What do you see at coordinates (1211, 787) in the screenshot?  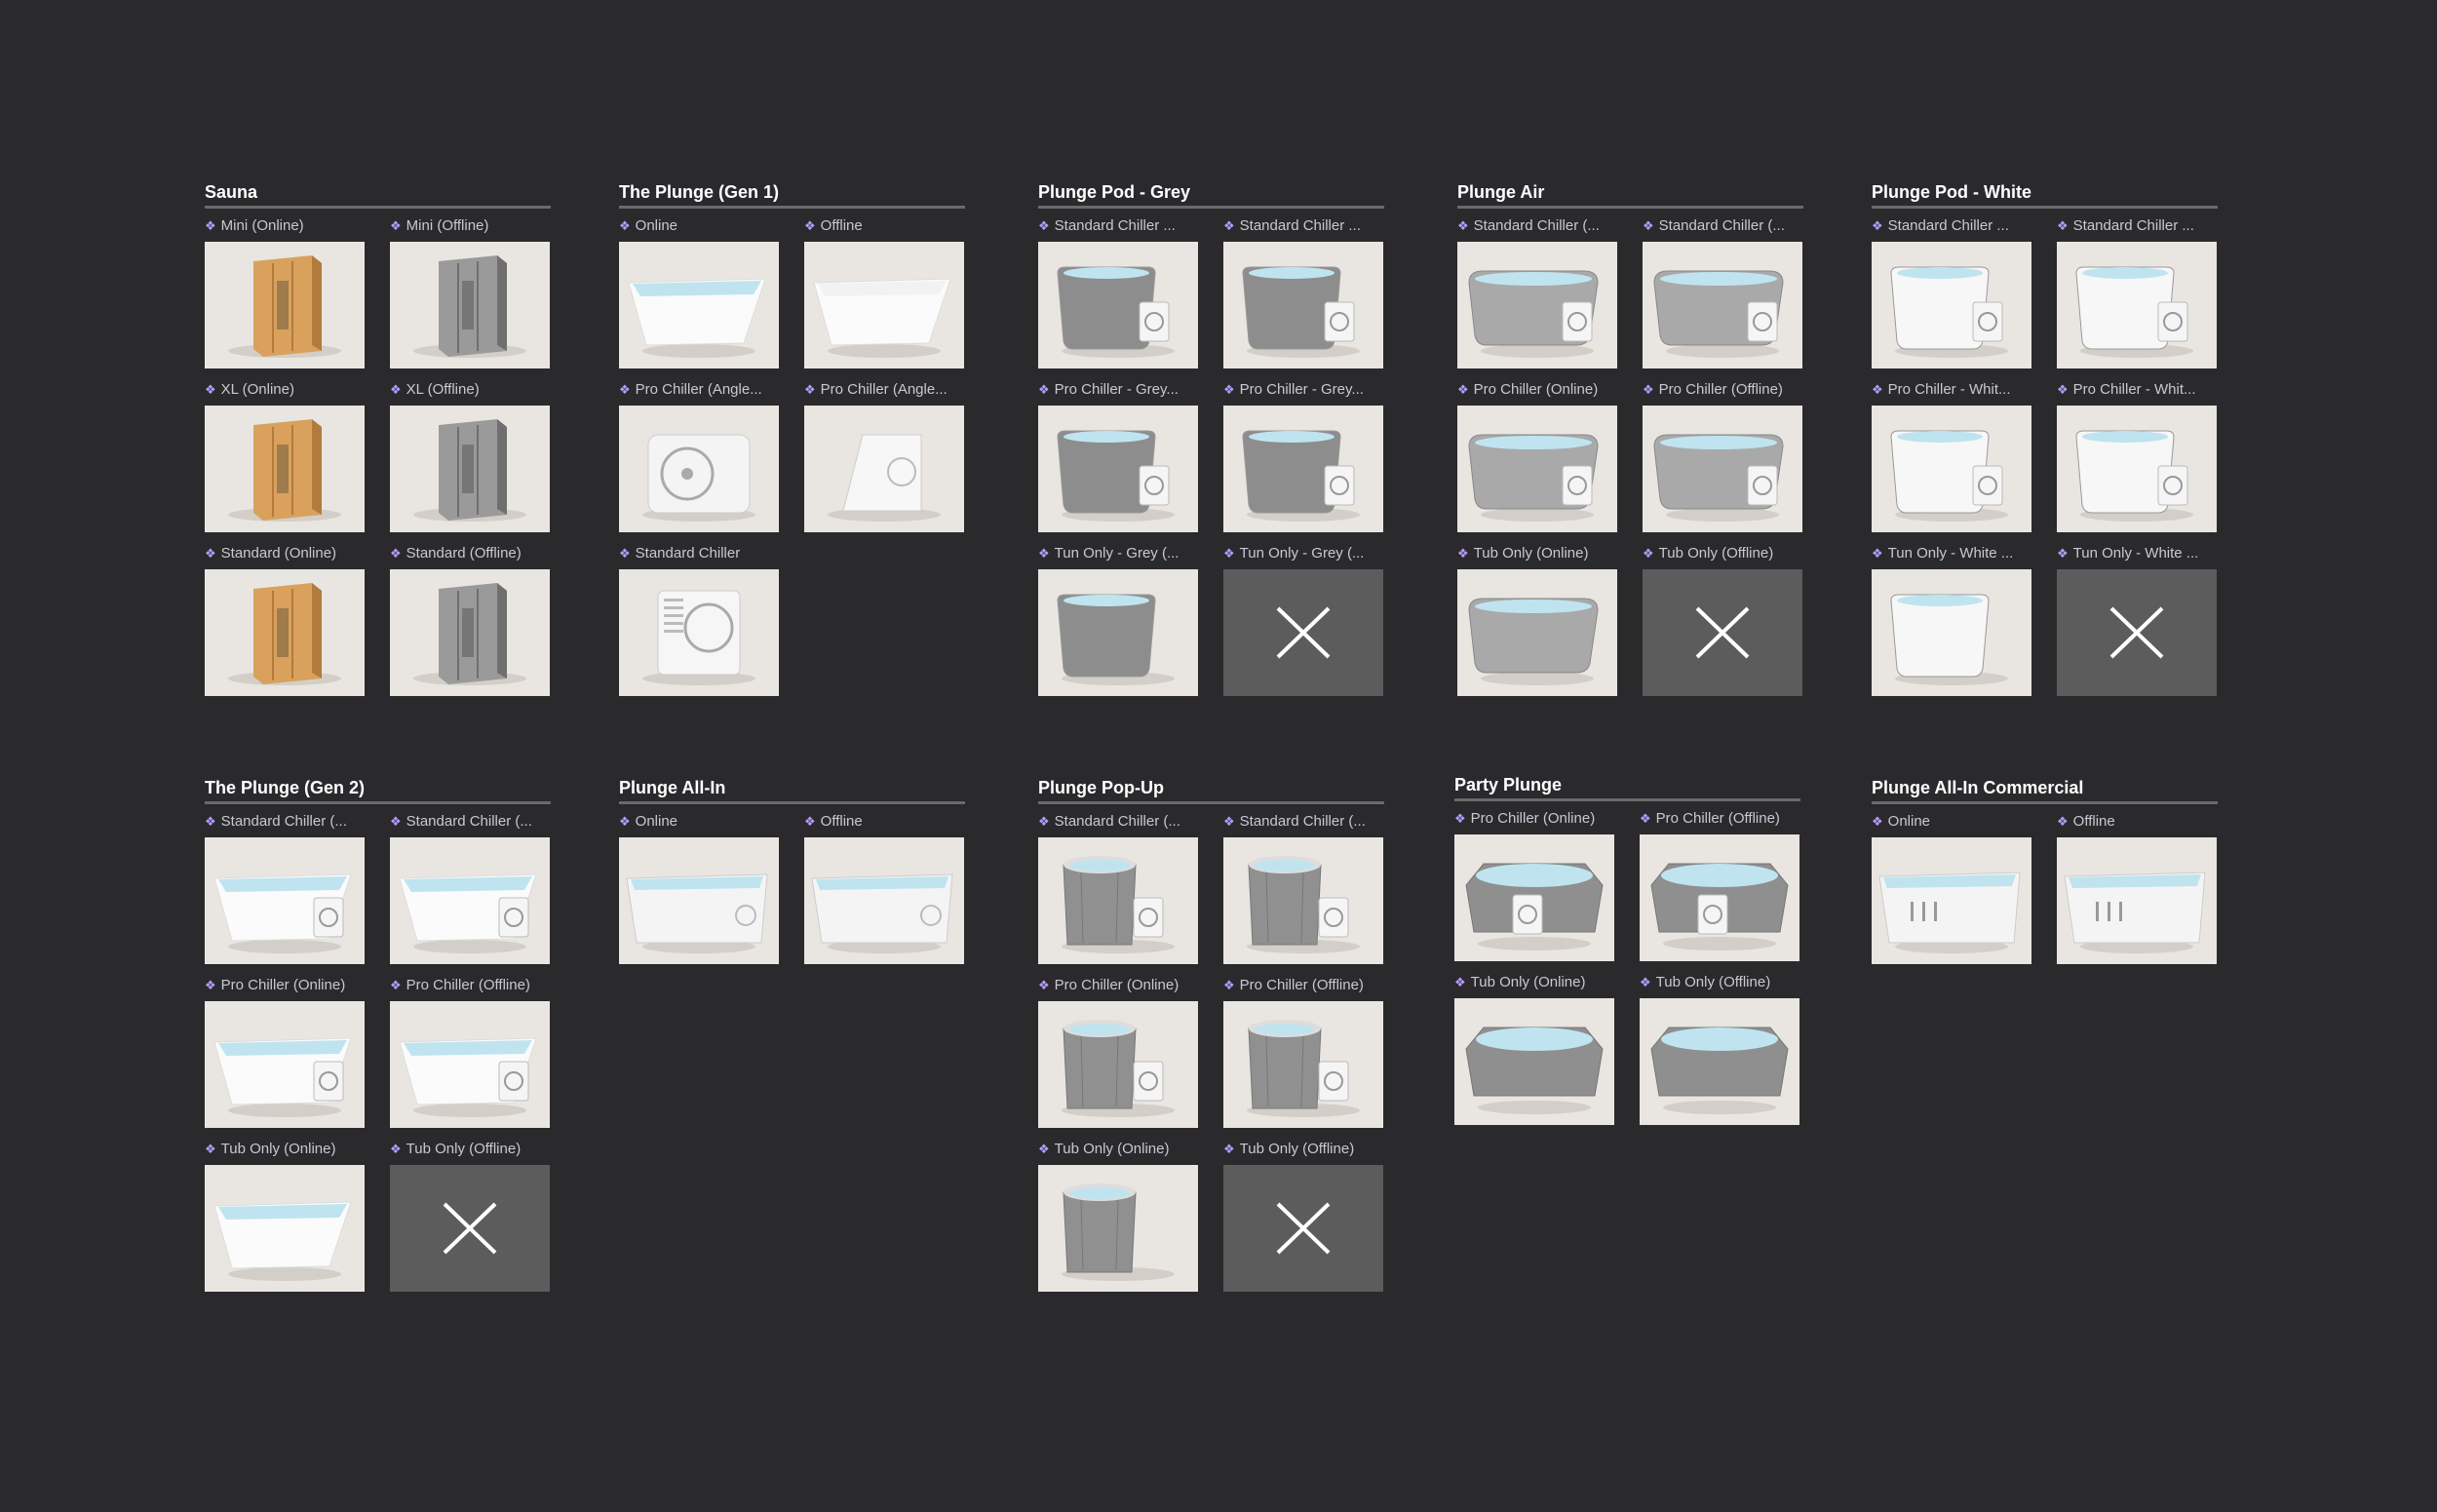 I see `group-title: Plunge Pop-Up` at bounding box center [1211, 787].